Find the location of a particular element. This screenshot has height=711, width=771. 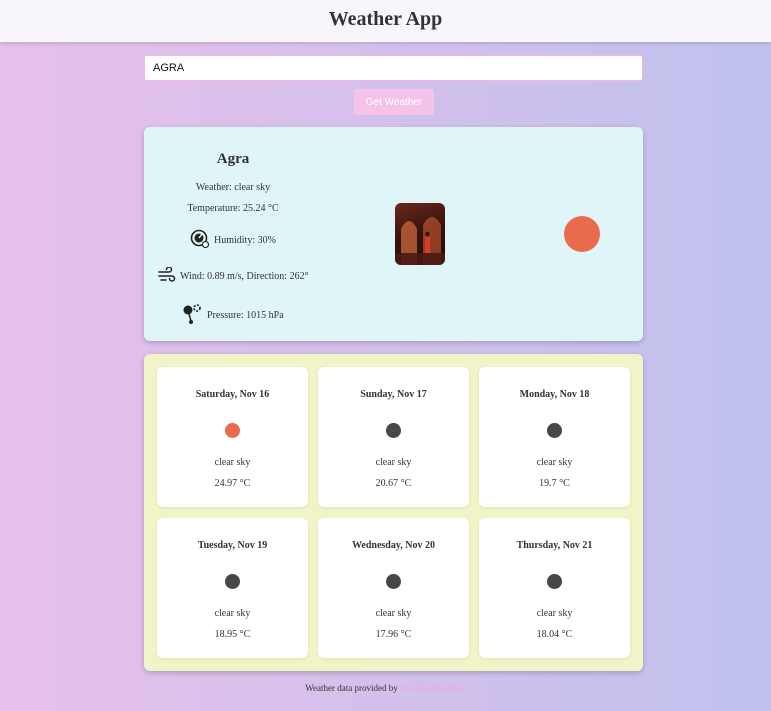

pressure-text: Pressure: 1015 hPa is located at coordinates (245, 315).